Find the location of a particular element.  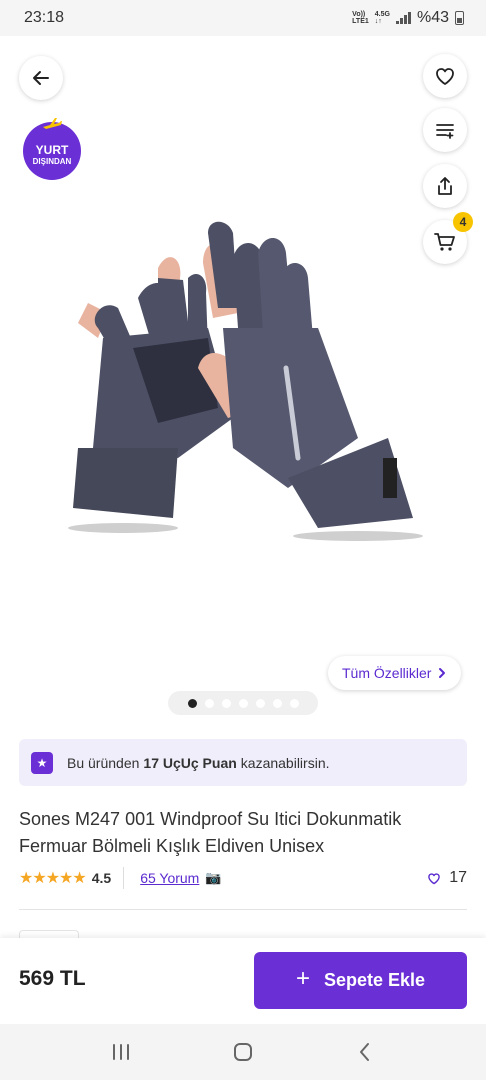

add-to-cart-label: Sepete Ekle is located at coordinates (374, 980).